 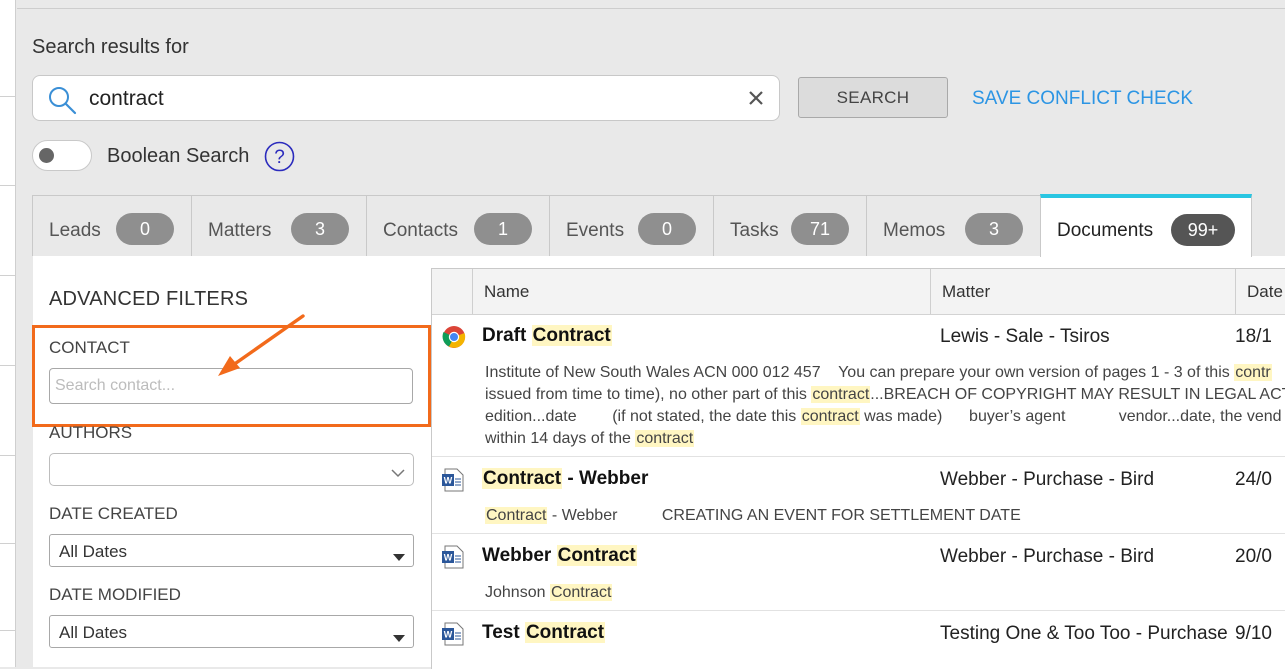 I want to click on tab-tasks: Tasks 71, so click(x=790, y=225).